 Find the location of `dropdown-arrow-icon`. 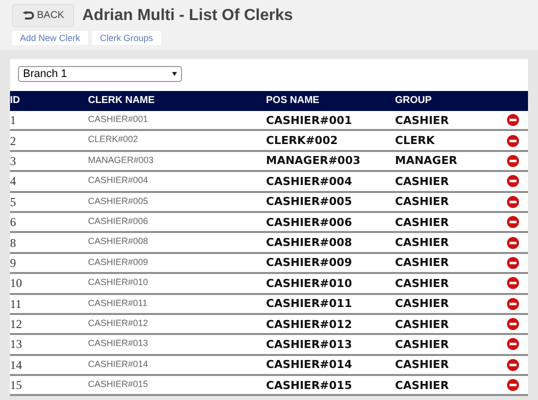

dropdown-arrow-icon is located at coordinates (174, 74).